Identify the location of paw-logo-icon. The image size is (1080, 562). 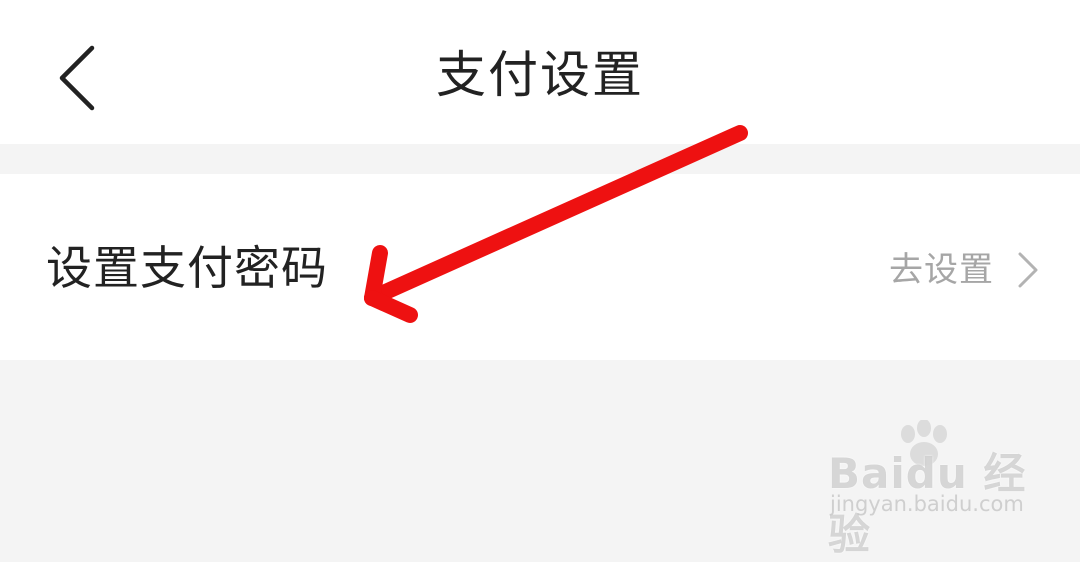
(924, 443).